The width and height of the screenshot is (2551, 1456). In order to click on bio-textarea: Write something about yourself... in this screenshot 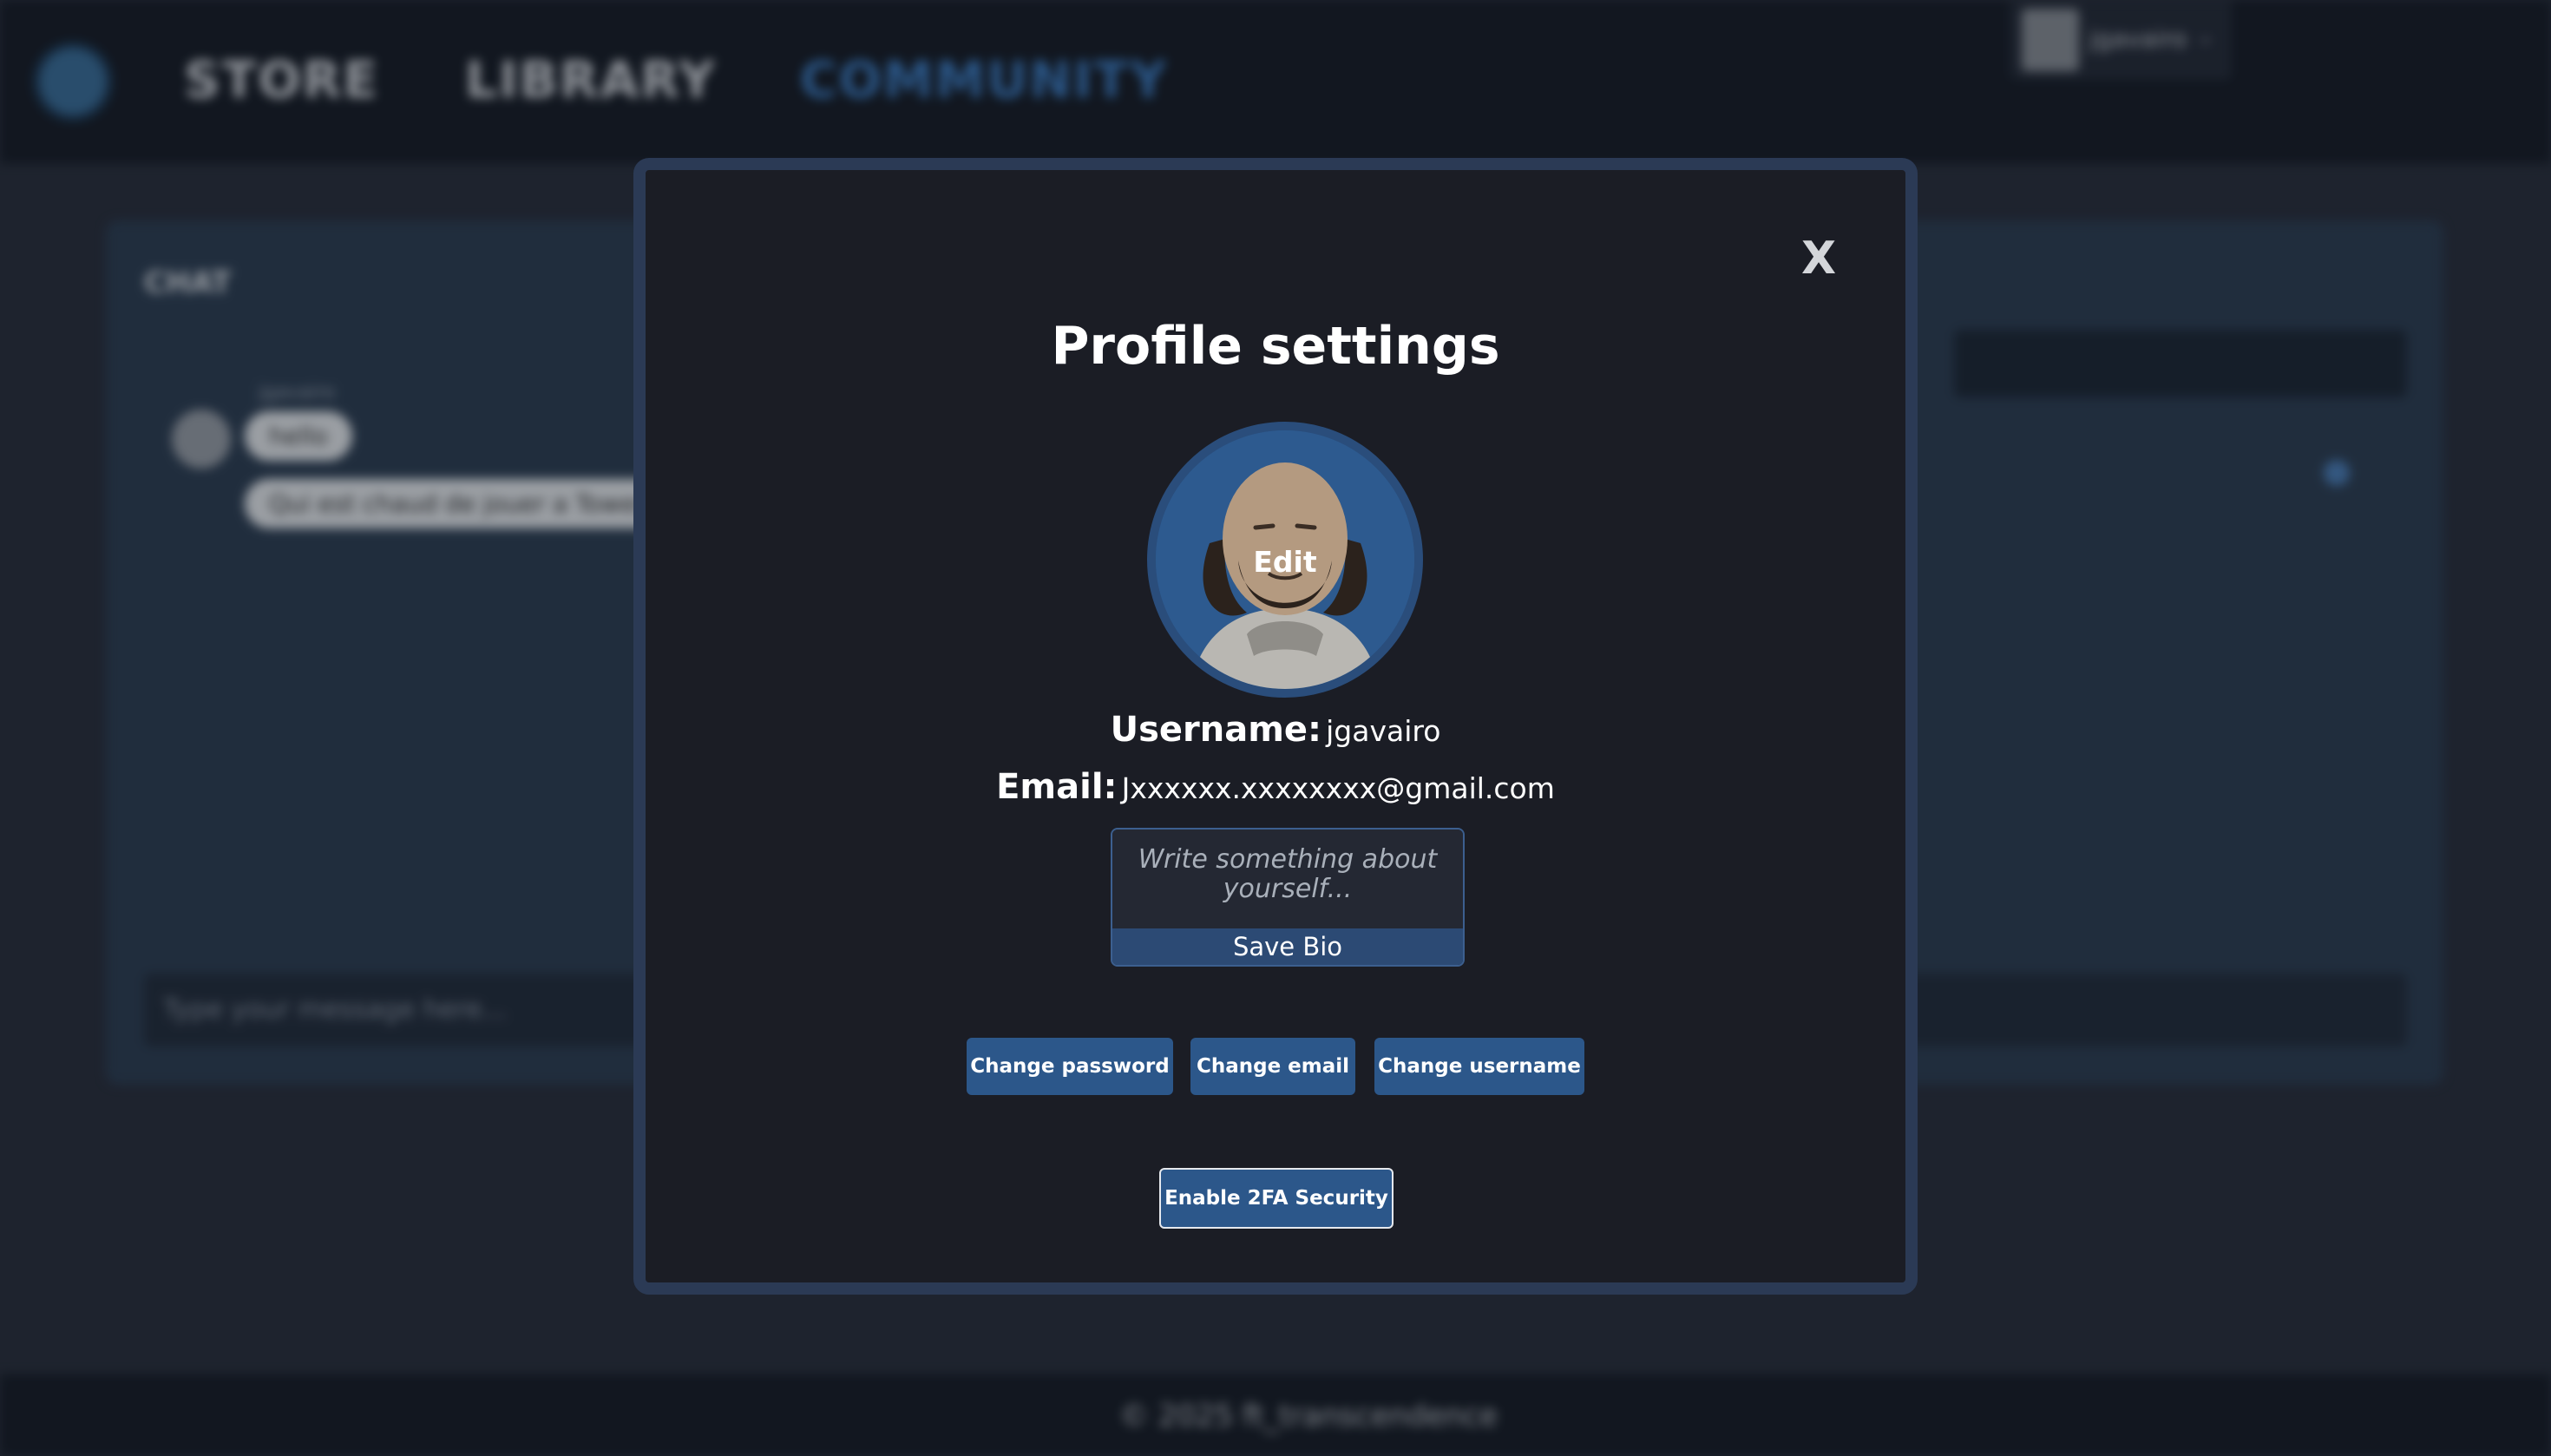, I will do `click(1287, 879)`.